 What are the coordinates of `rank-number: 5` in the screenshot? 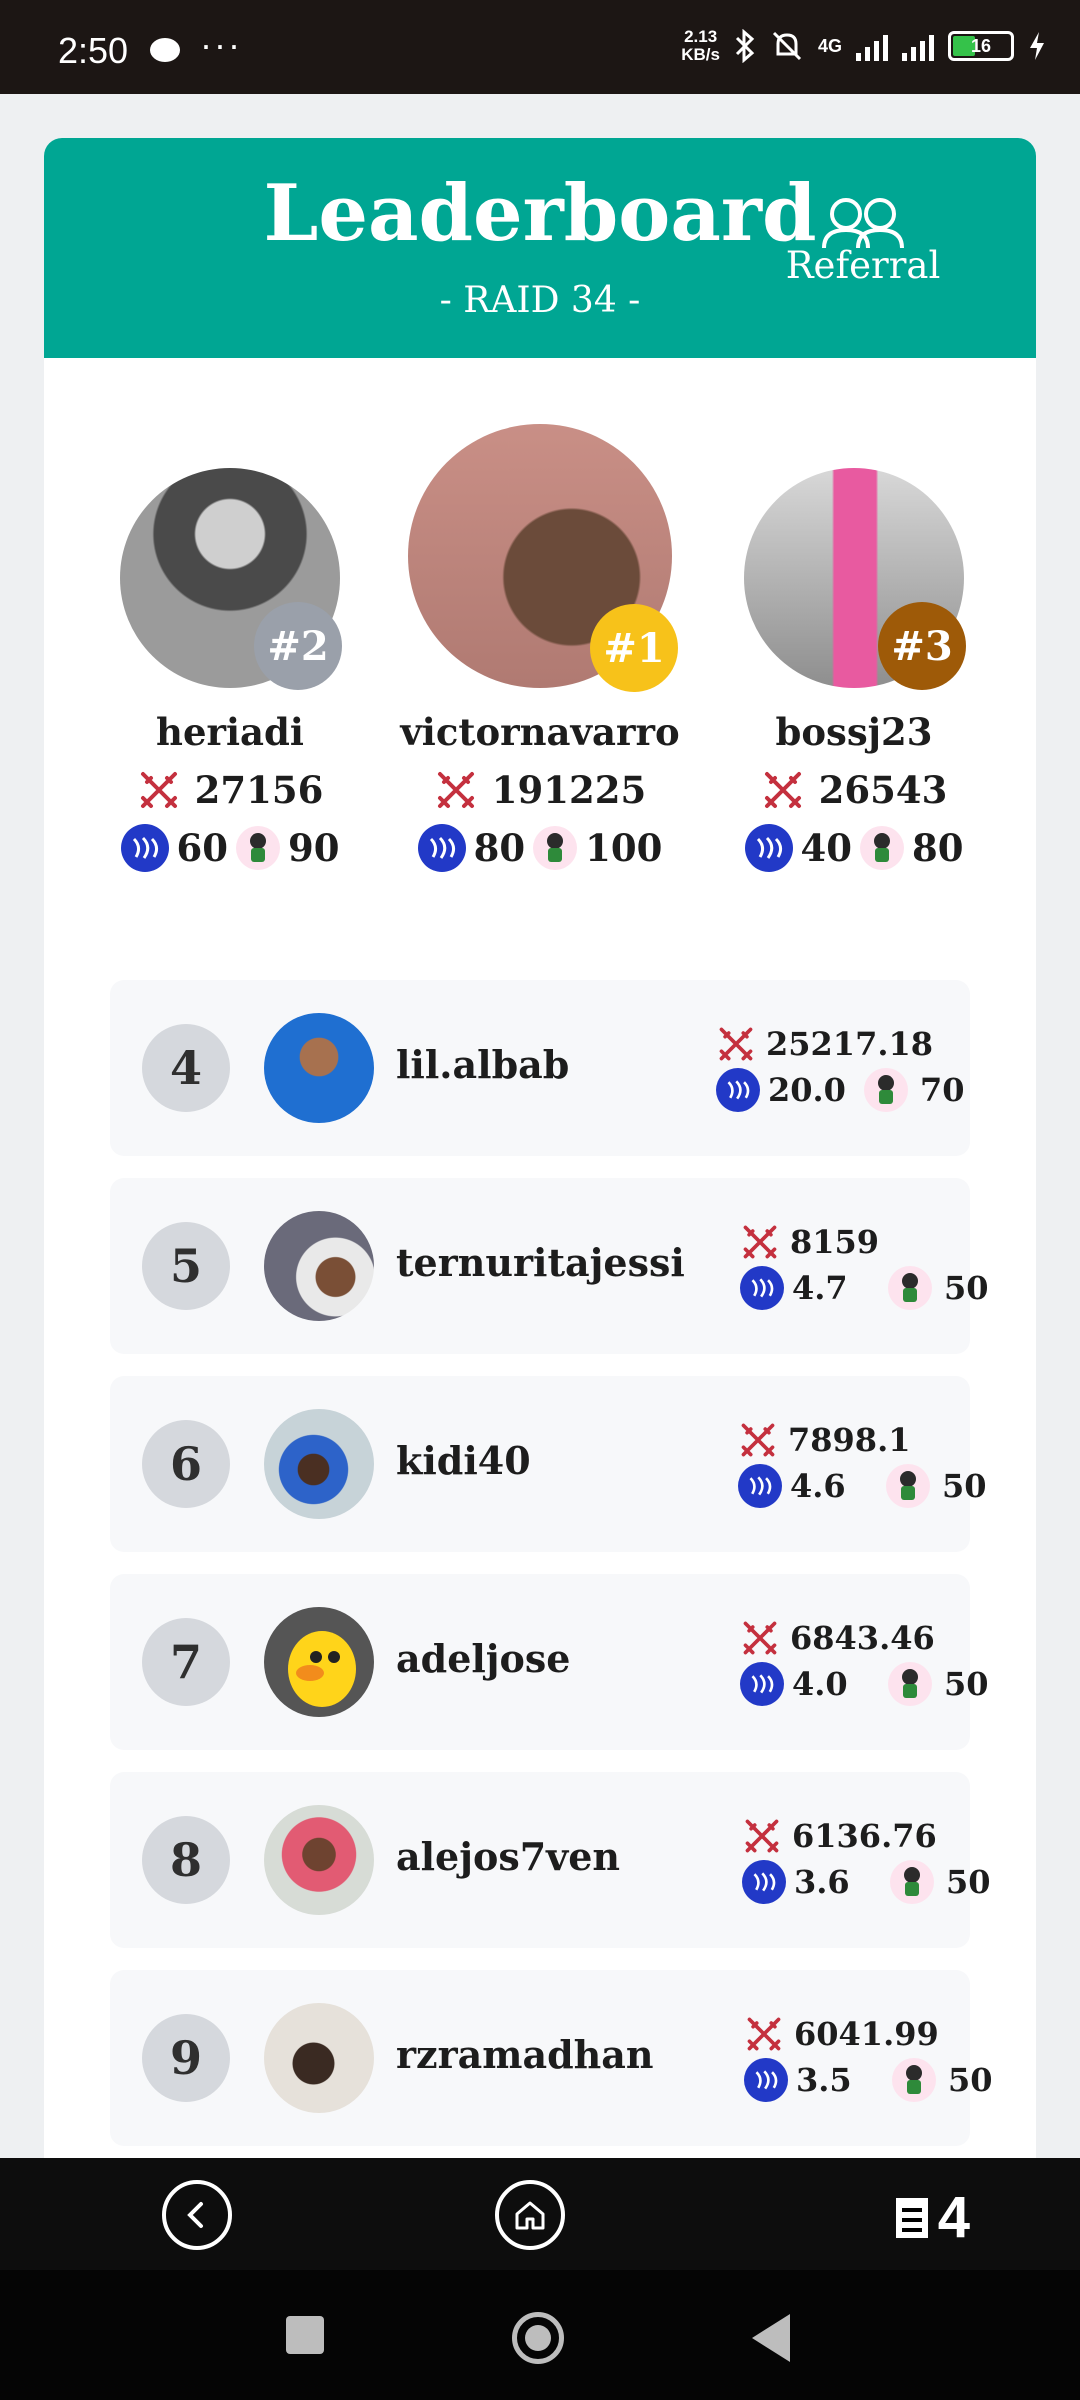 It's located at (186, 1266).